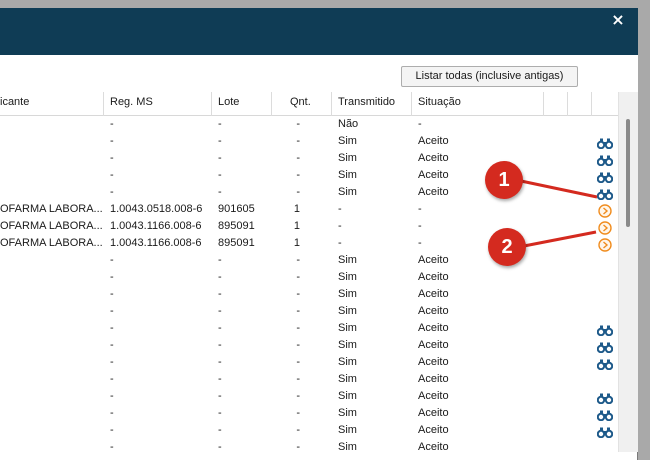  What do you see at coordinates (348, 124) in the screenshot?
I see `cell-transmitido: Não` at bounding box center [348, 124].